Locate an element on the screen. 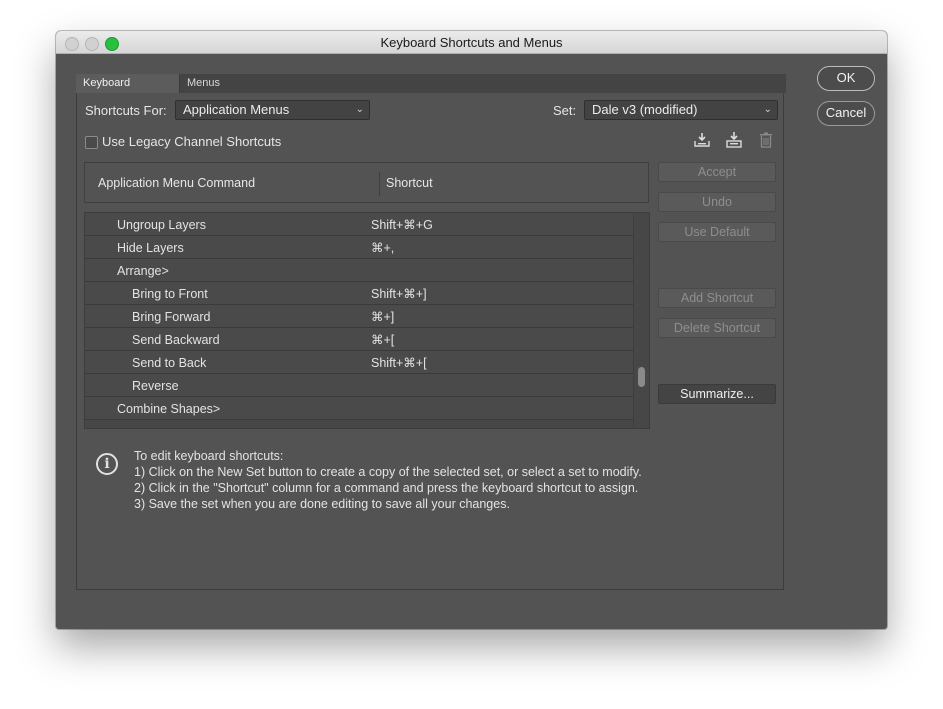 This screenshot has width=943, height=709. set-label: Set: is located at coordinates (565, 110).